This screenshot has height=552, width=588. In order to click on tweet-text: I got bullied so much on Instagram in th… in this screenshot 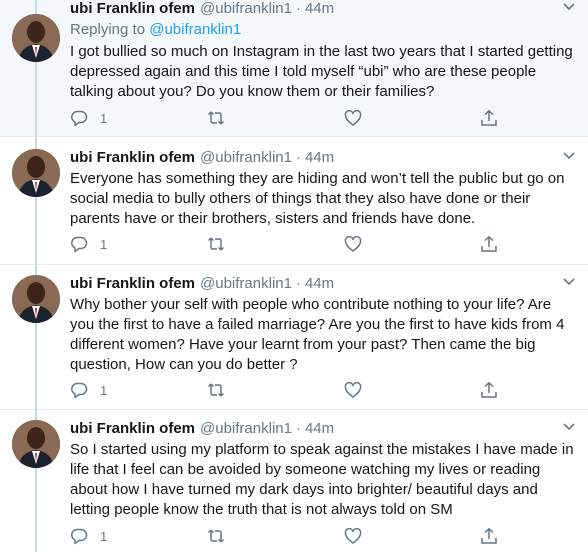, I will do `click(321, 71)`.